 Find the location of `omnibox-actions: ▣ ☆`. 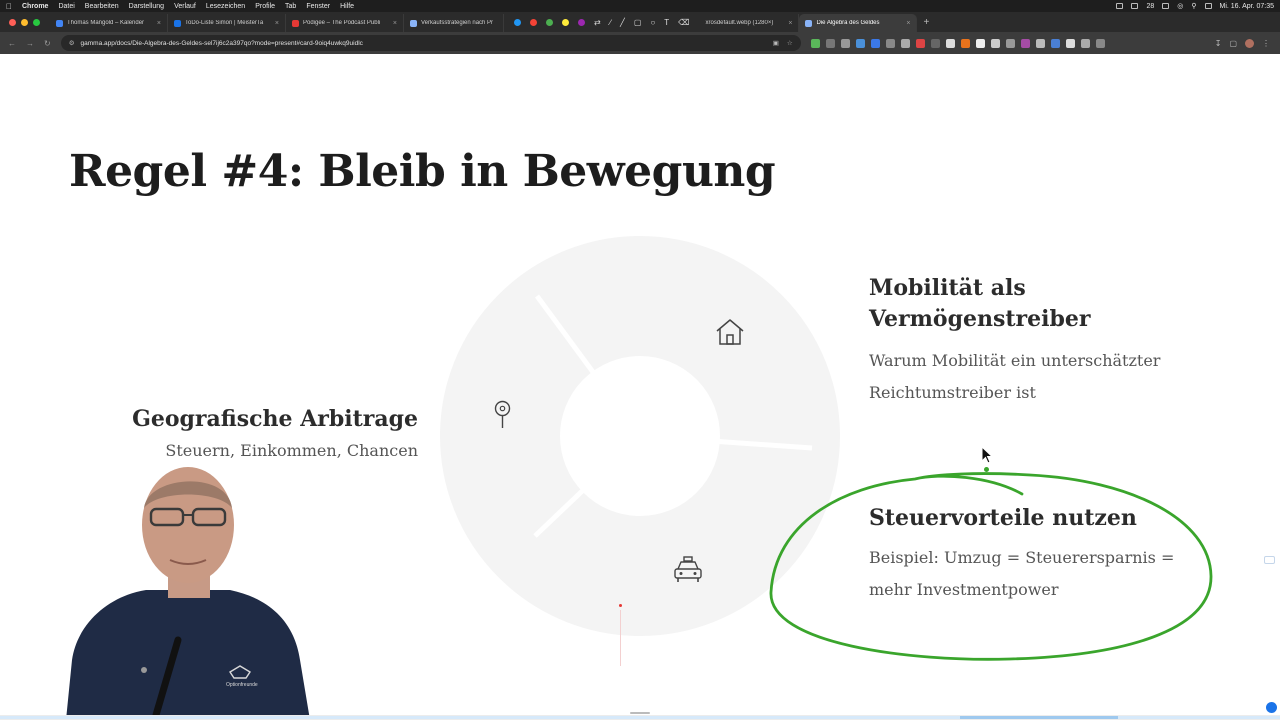

omnibox-actions: ▣ ☆ is located at coordinates (783, 43).